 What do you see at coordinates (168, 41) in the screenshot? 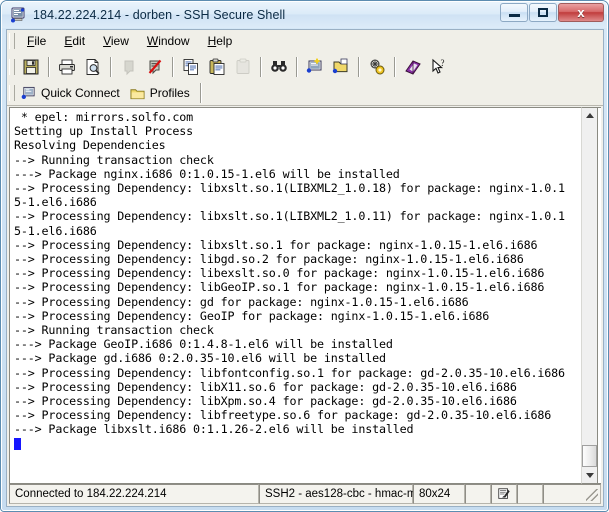
I see `menu-window: Window` at bounding box center [168, 41].